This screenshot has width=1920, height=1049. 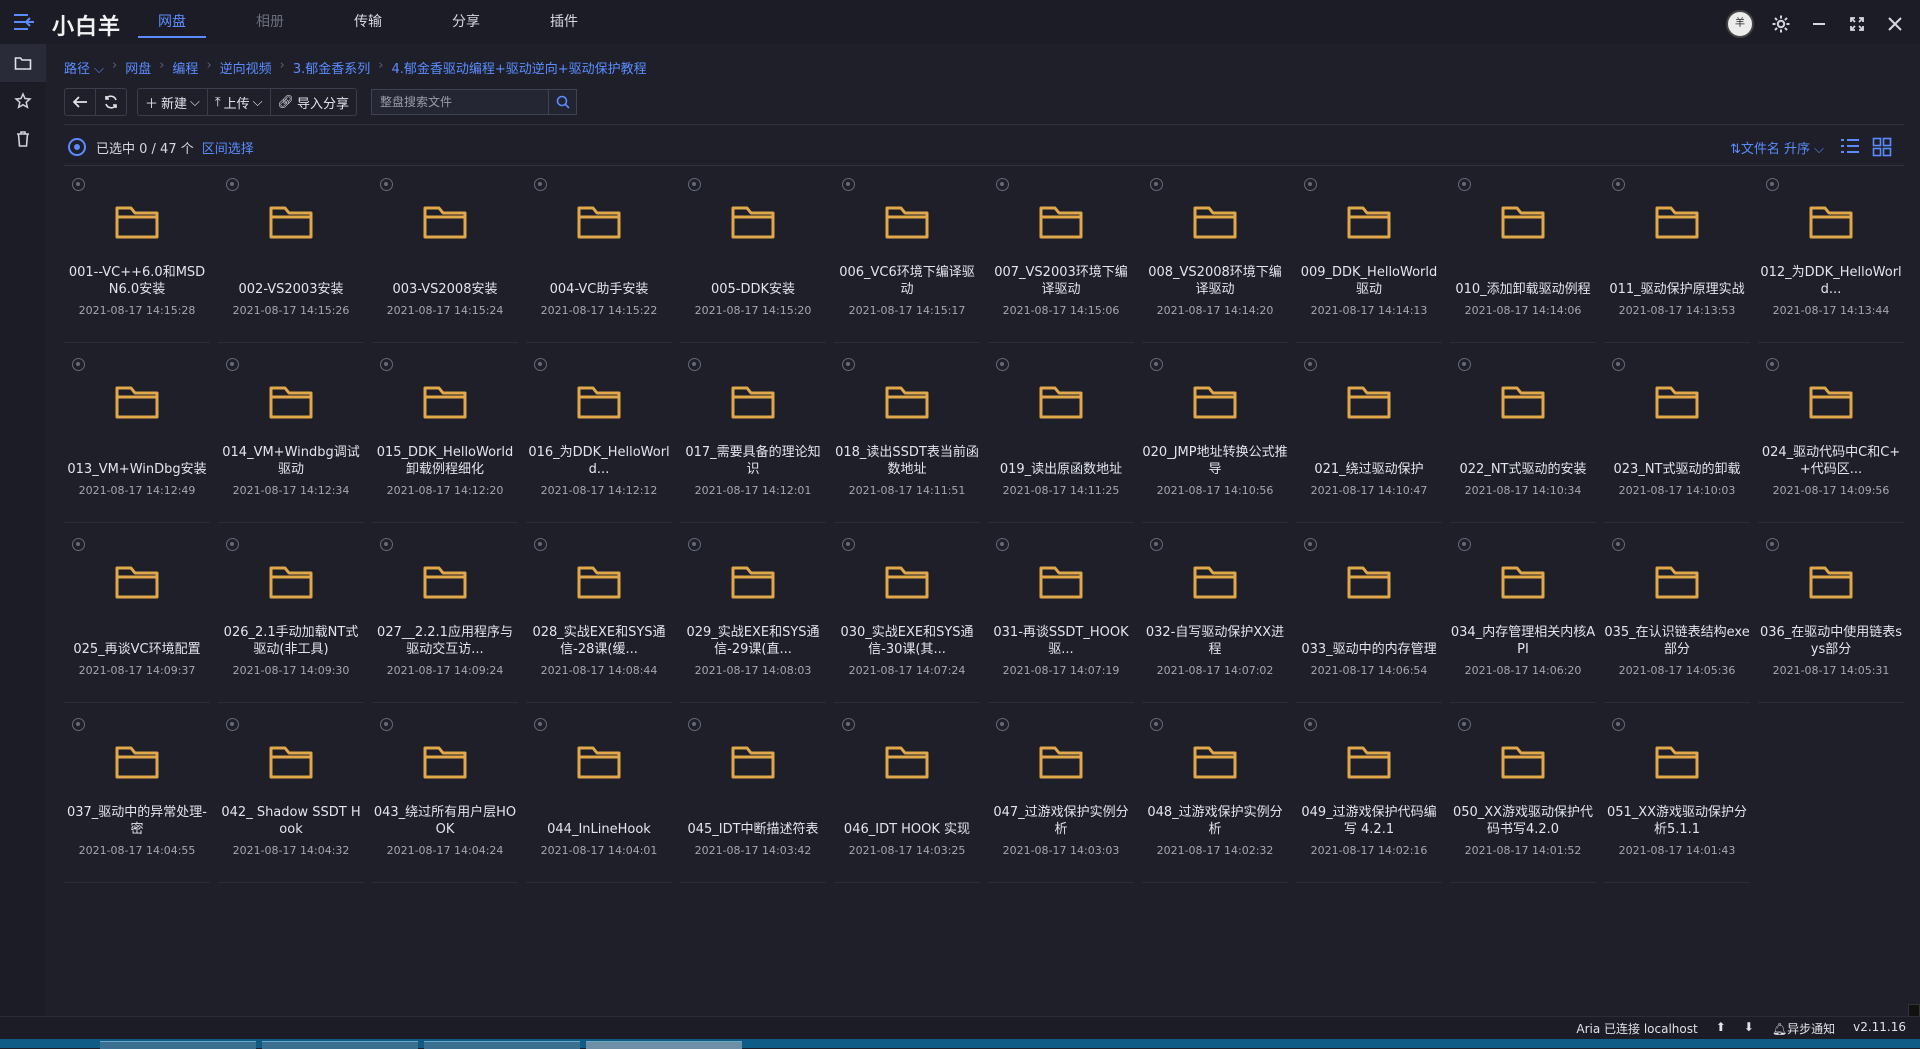 I want to click on download-arrow-icon: ⬇, so click(x=1749, y=1028).